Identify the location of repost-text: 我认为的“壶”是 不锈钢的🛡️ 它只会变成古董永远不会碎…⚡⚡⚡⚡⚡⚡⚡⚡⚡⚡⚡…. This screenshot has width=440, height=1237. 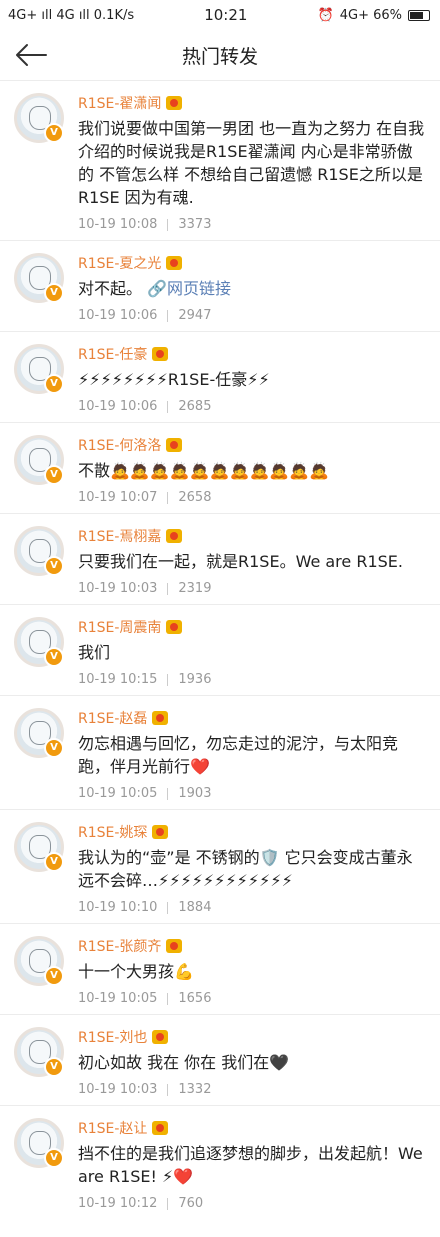
(253, 869).